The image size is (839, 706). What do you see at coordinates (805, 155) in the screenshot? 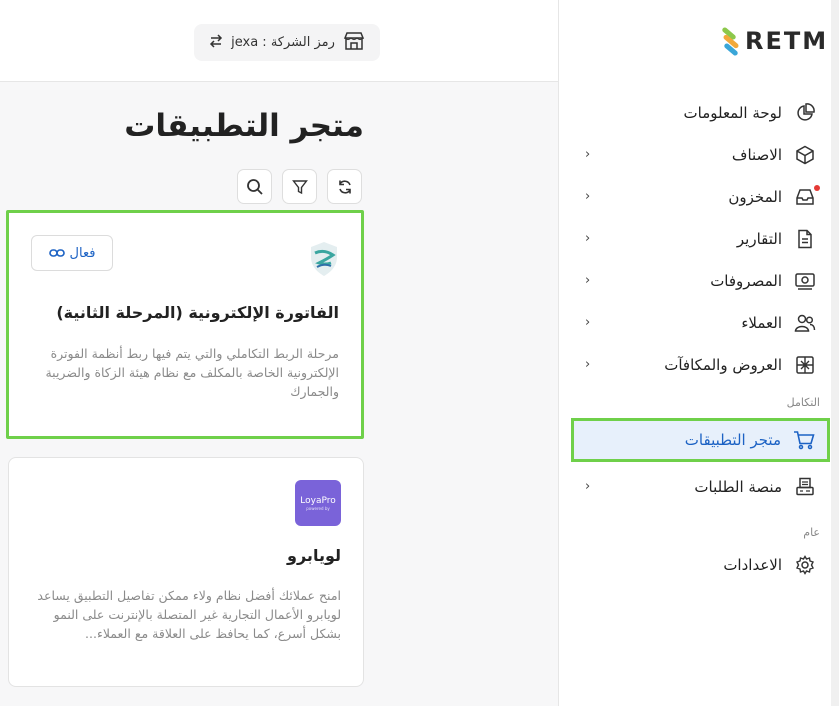
I see `box-icon` at bounding box center [805, 155].